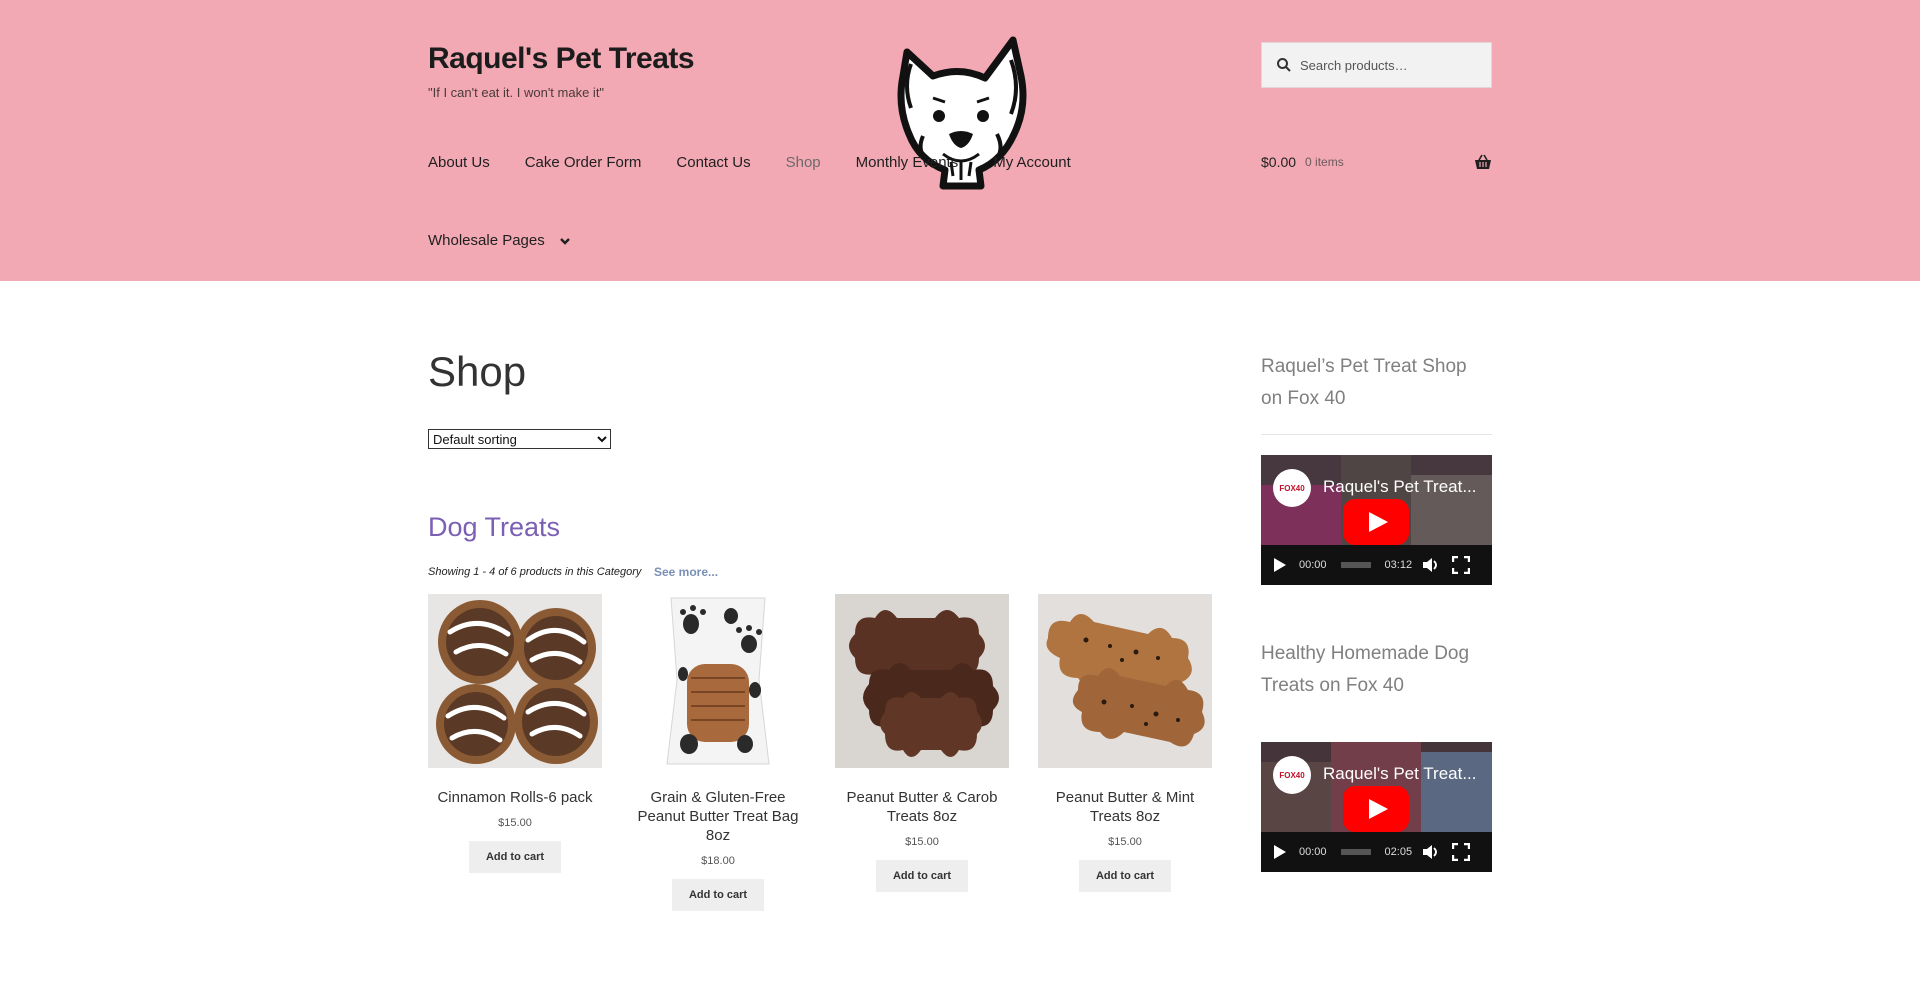 Image resolution: width=1920 pixels, height=993 pixels. Describe the element at coordinates (907, 162) in the screenshot. I see `nav-monthly-events: Monthly Events` at that location.